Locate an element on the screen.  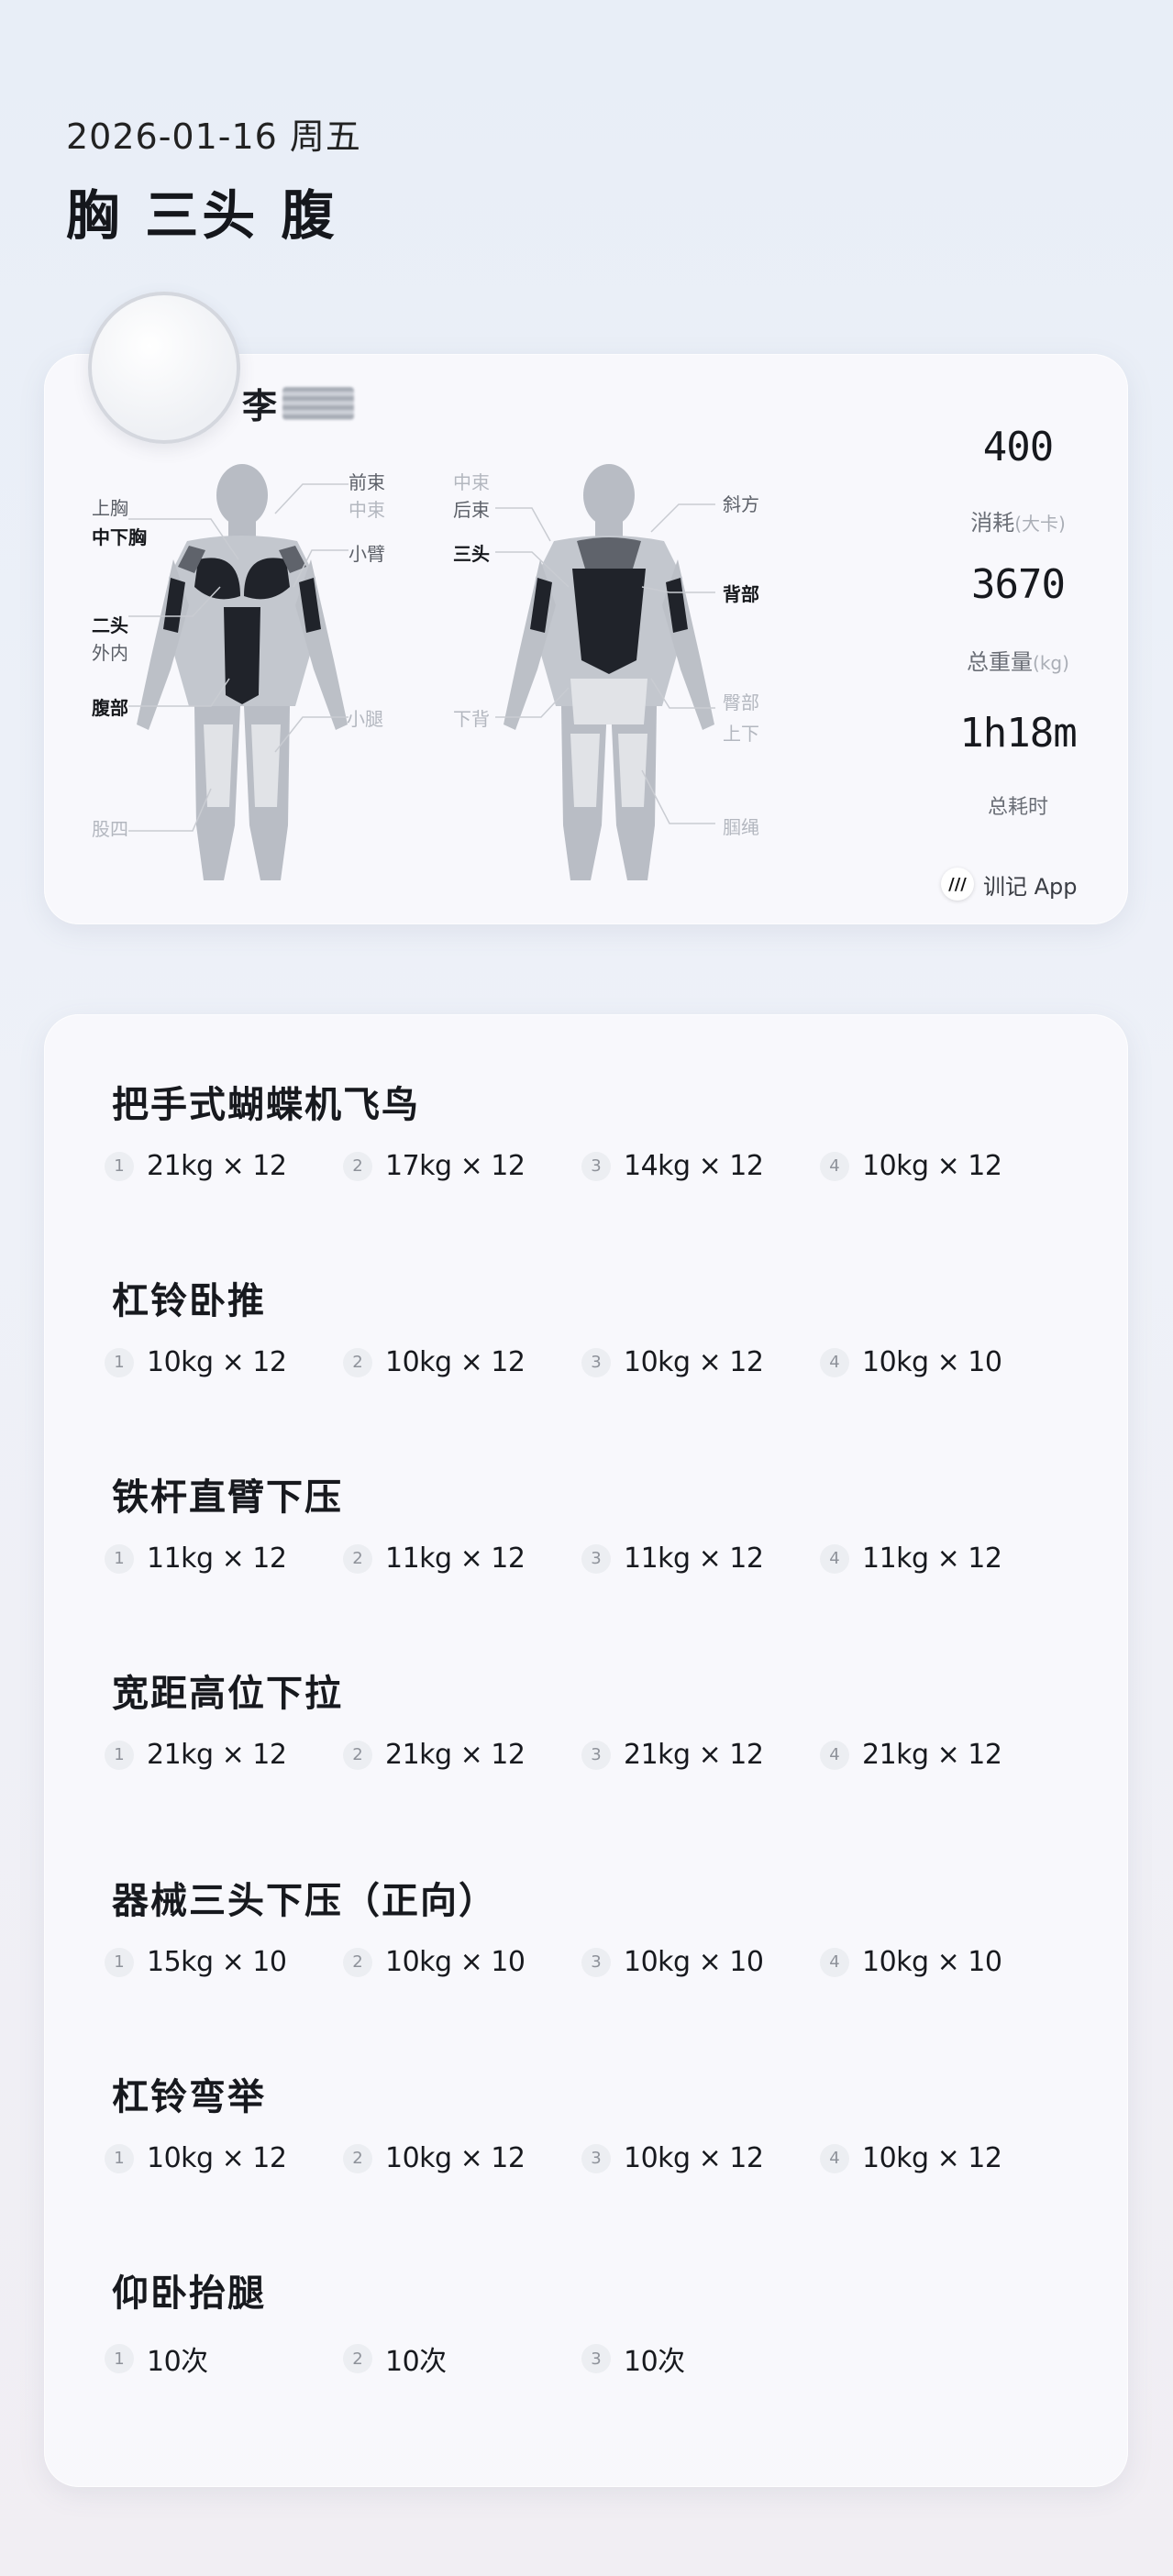
exercise-name: 宽距高位下拉 is located at coordinates (228, 1694).